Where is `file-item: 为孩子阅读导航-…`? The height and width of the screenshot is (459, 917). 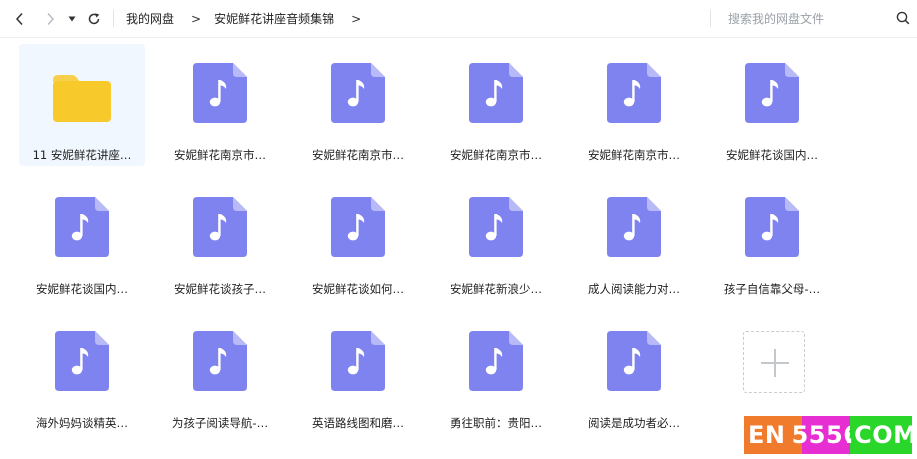
file-item: 为孩子阅读导航-… is located at coordinates (220, 373).